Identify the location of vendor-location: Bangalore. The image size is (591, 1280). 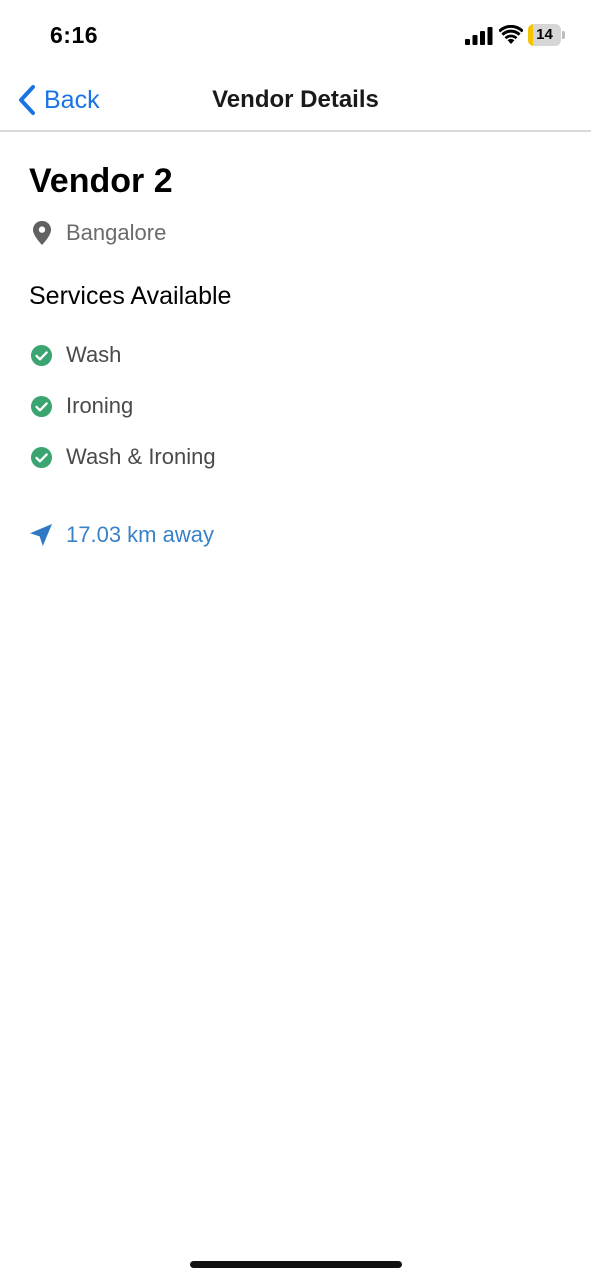
(97, 233).